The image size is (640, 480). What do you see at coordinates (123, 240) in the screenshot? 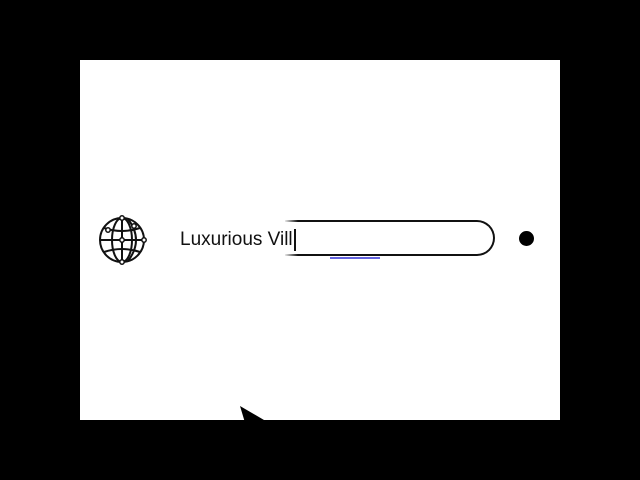
I see `globe-icon` at bounding box center [123, 240].